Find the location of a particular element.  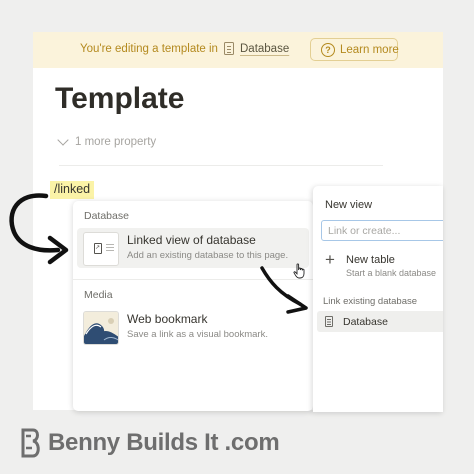

brand-watermark: Benny Builds It .com is located at coordinates (150, 443).